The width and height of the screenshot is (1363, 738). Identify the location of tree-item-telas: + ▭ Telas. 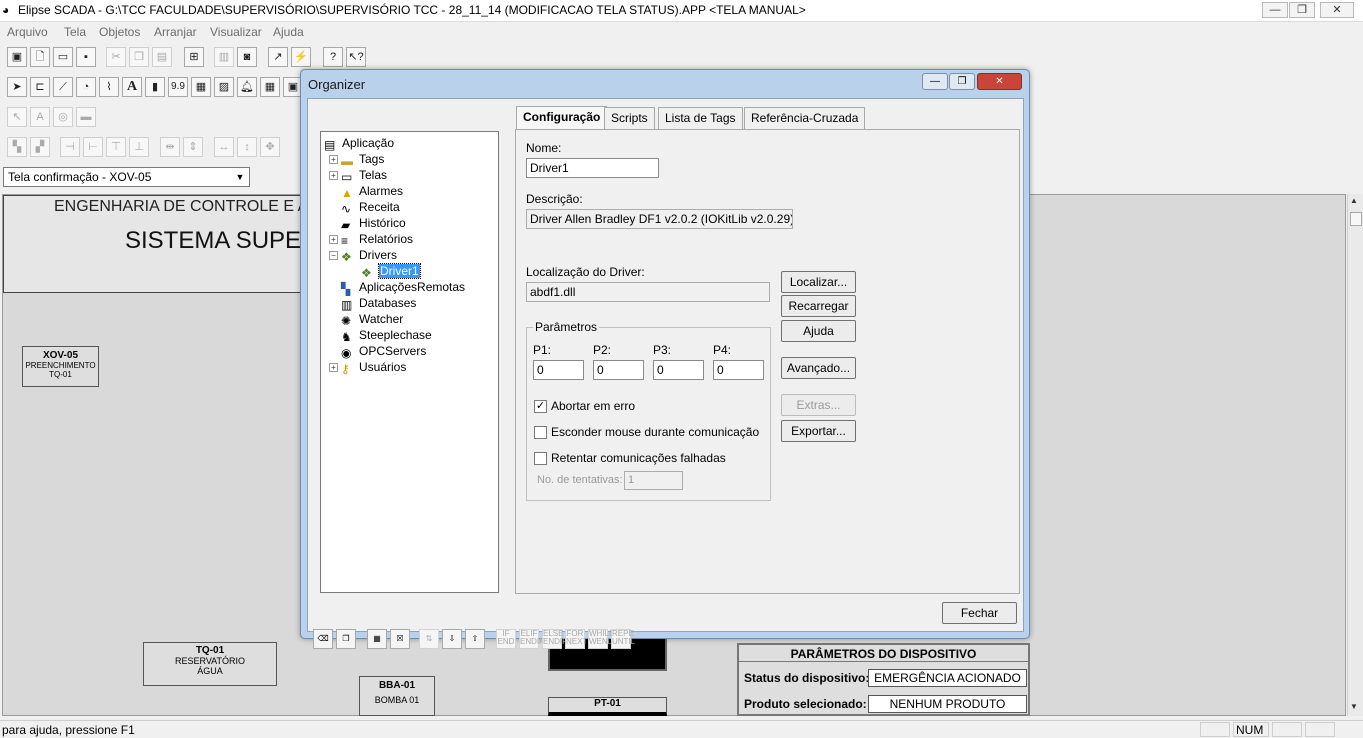
(358, 175).